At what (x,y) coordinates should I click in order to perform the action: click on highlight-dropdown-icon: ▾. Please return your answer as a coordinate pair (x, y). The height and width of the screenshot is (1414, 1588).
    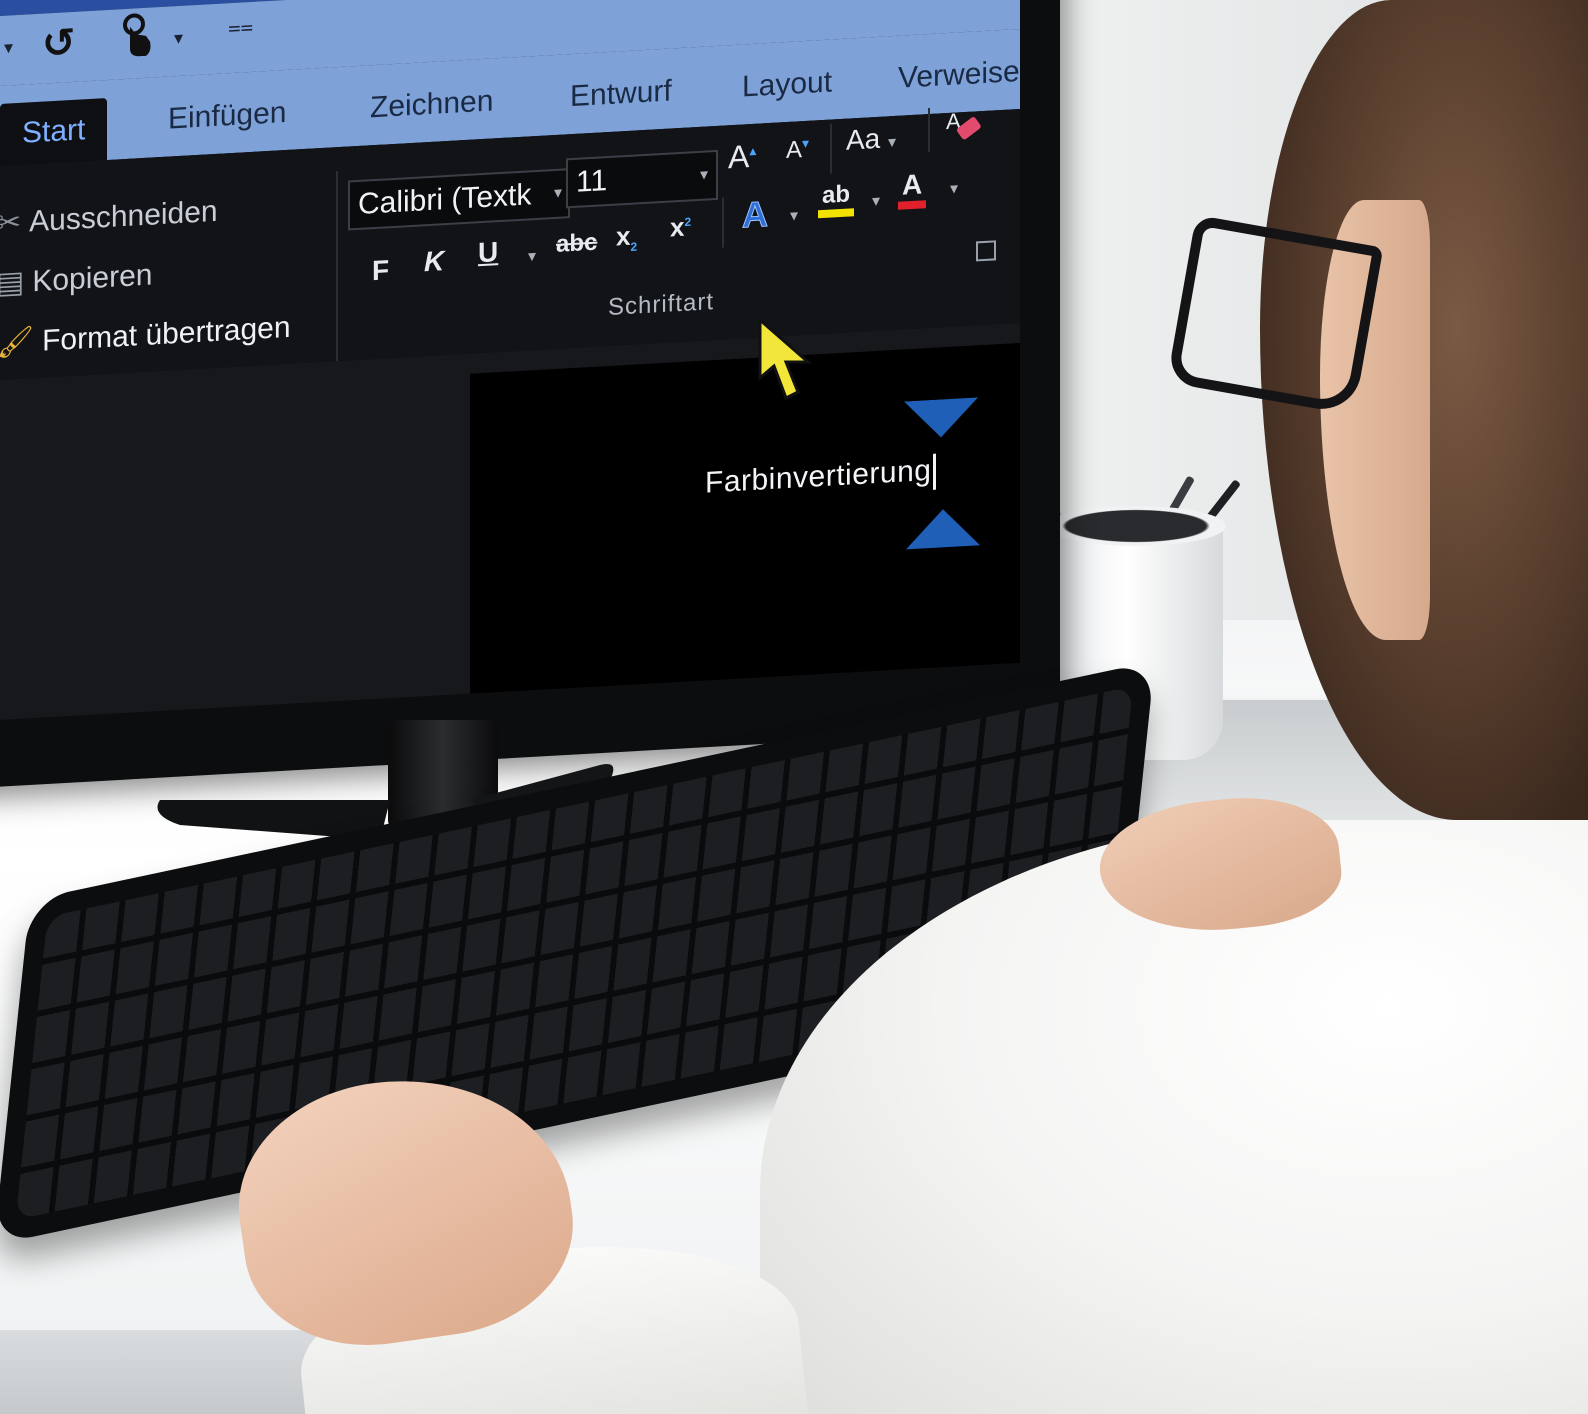
    Looking at the image, I should click on (876, 200).